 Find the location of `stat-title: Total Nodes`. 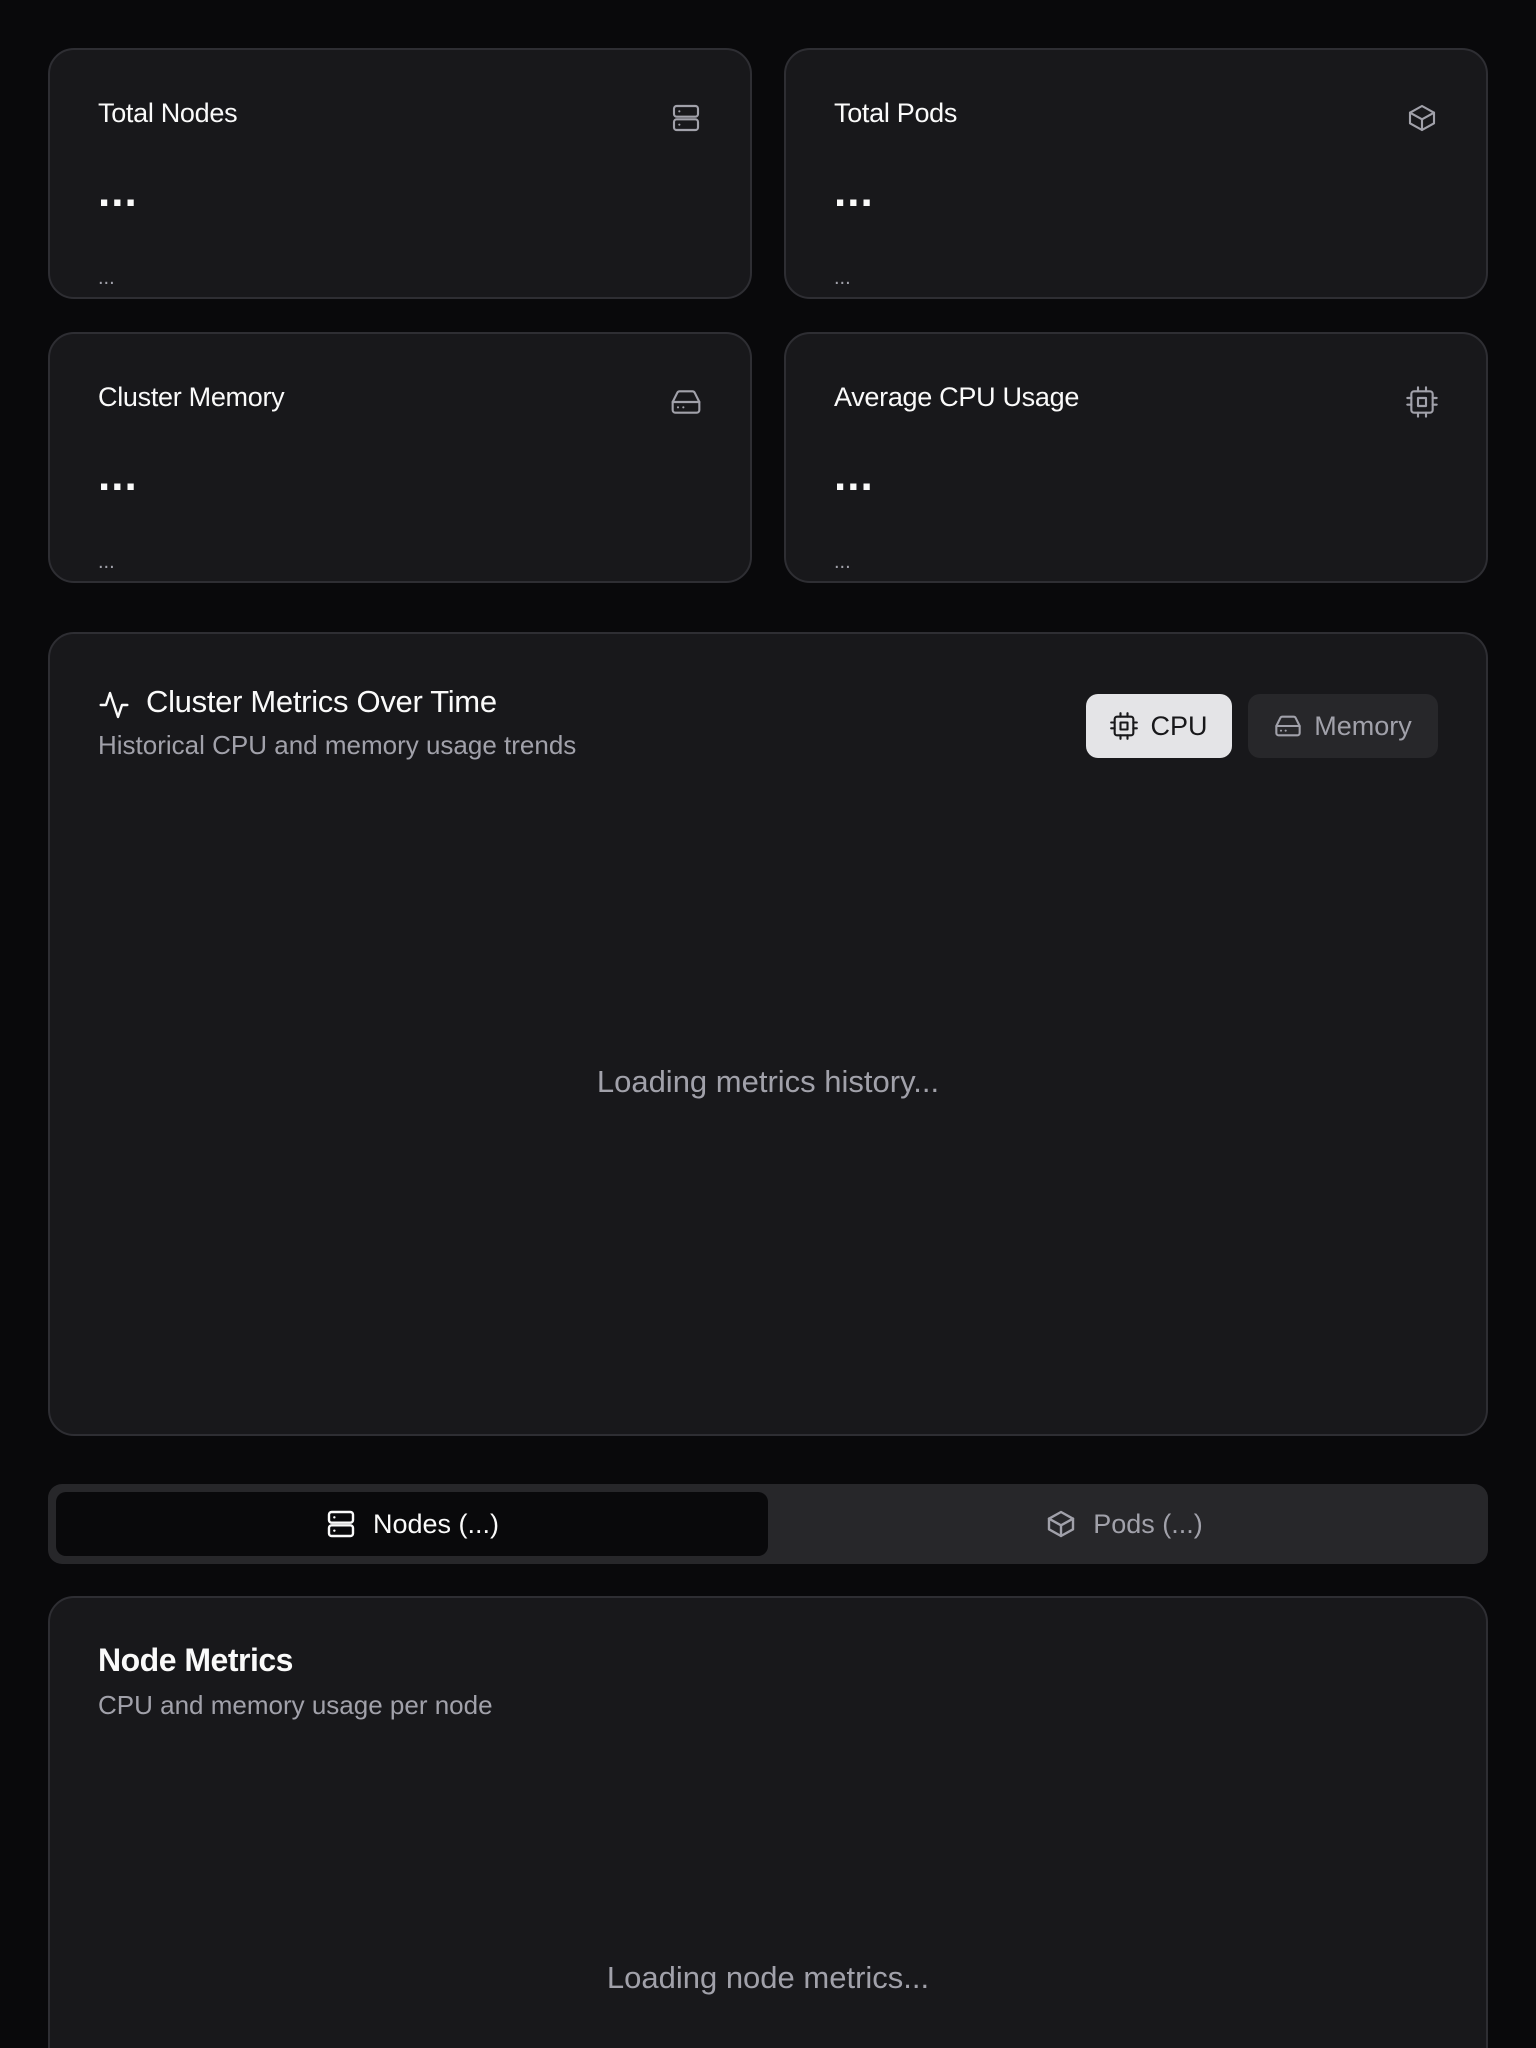

stat-title: Total Nodes is located at coordinates (168, 113).